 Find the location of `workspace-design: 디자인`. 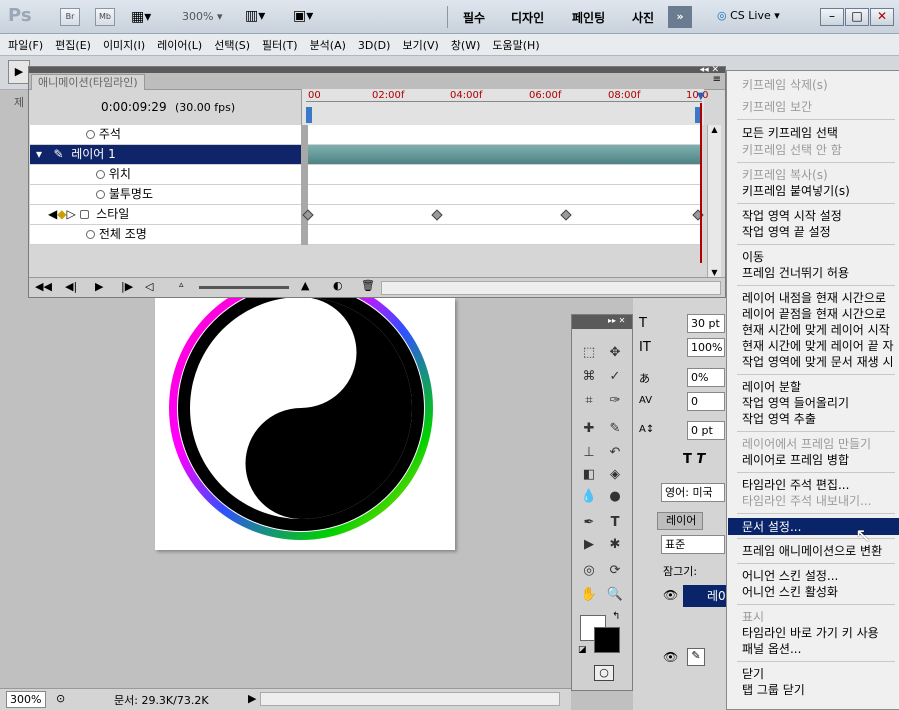

workspace-design: 디자인 is located at coordinates (527, 17).